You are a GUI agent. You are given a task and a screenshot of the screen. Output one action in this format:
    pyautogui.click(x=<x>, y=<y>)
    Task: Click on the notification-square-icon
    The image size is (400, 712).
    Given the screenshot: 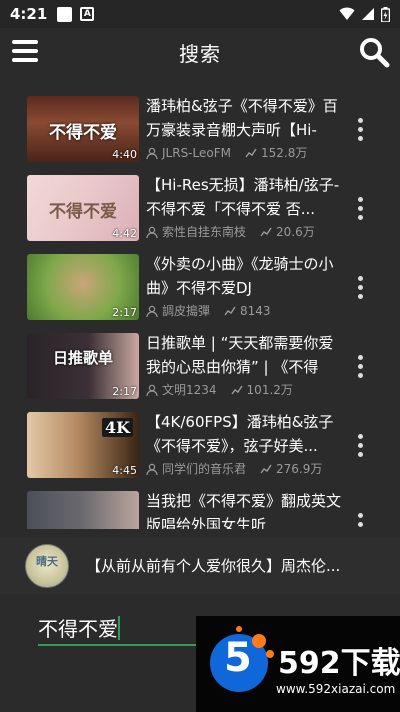 What is the action you would take?
    pyautogui.click(x=65, y=14)
    